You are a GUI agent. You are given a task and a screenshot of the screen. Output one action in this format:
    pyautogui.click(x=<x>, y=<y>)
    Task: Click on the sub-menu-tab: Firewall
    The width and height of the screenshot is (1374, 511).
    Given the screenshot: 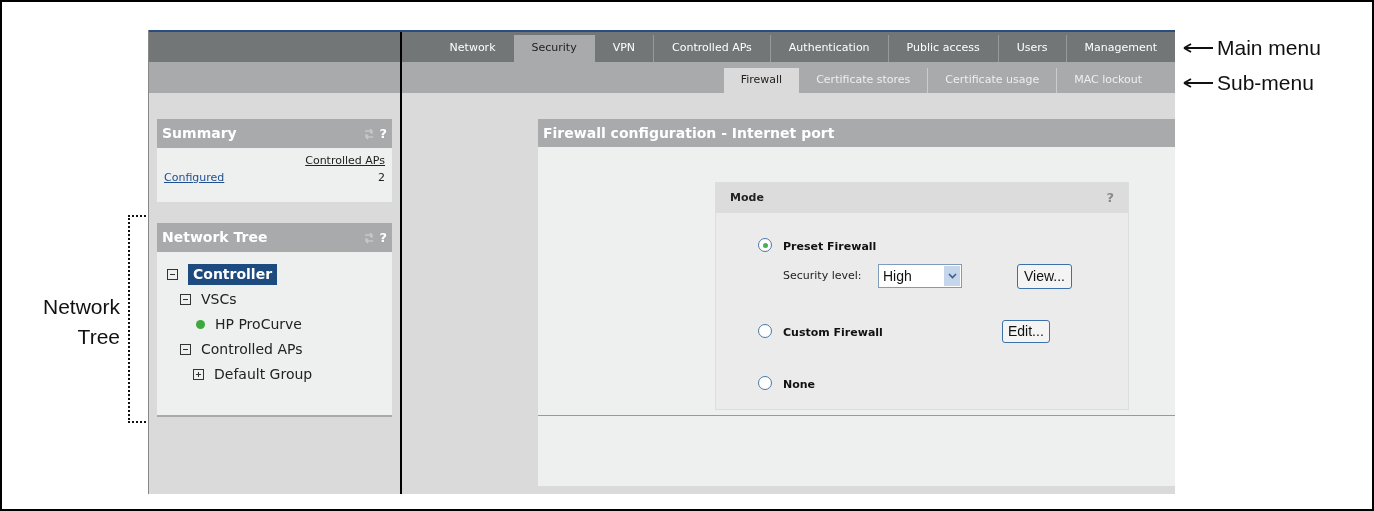 What is the action you would take?
    pyautogui.click(x=761, y=80)
    